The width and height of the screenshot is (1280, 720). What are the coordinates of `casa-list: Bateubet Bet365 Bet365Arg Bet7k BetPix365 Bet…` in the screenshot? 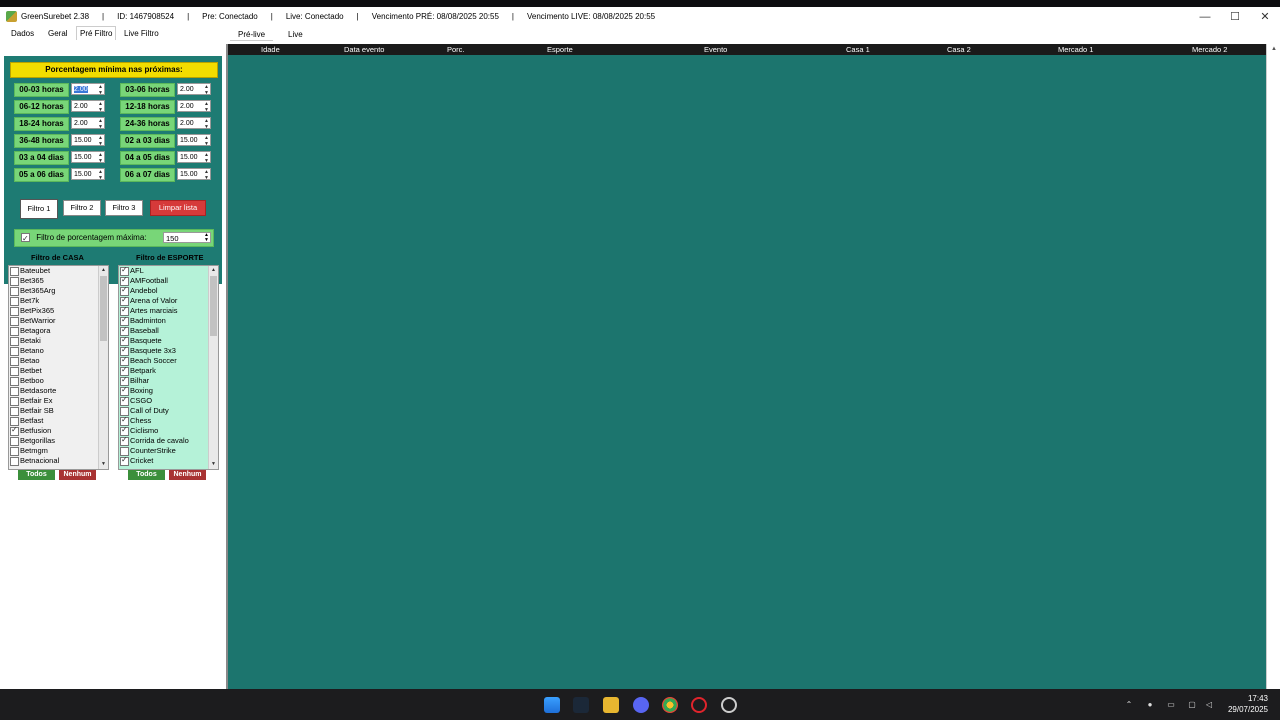 It's located at (58, 367).